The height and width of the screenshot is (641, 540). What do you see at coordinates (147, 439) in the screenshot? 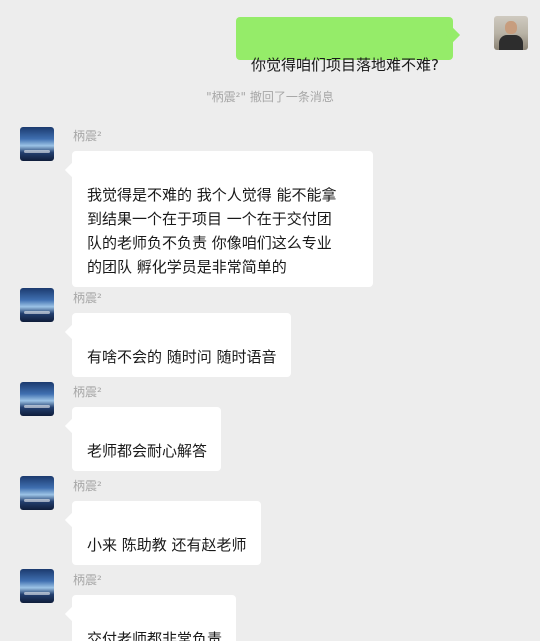
I see `received-message-bubble: 老师都会耐心解答` at bounding box center [147, 439].